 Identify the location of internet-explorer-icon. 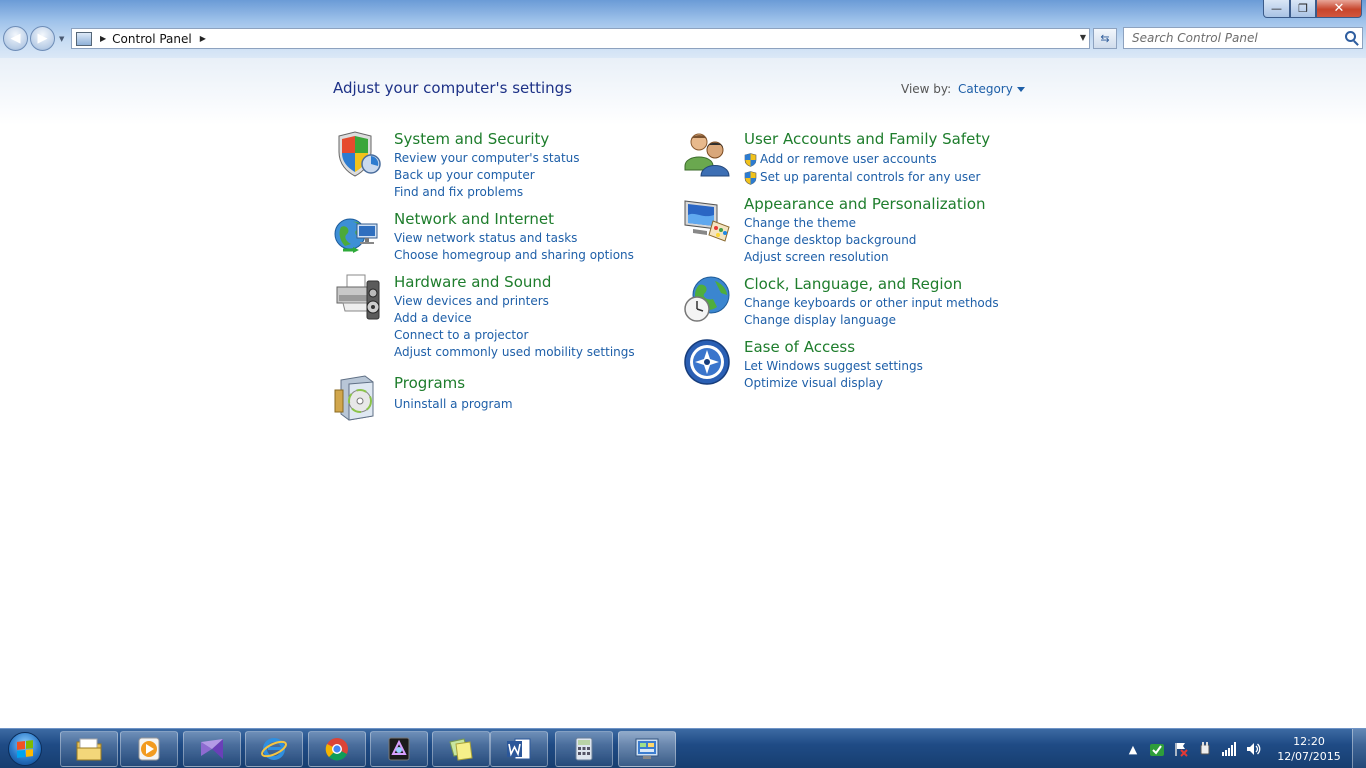
(274, 749).